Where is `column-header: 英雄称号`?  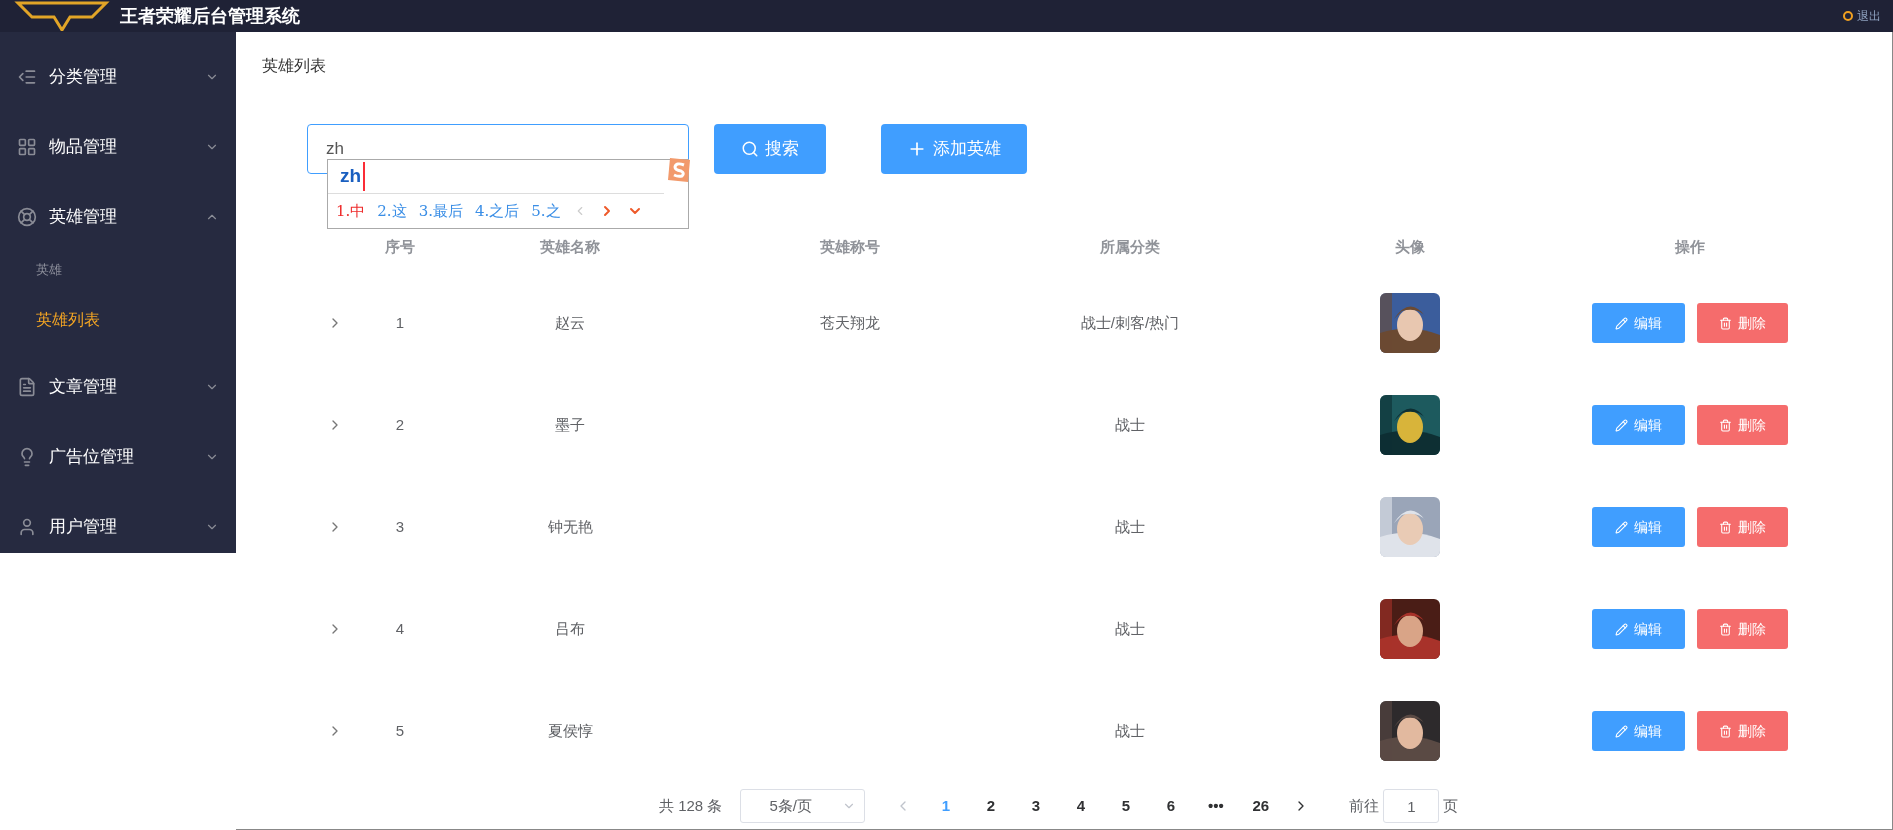
column-header: 英雄称号 is located at coordinates (850, 246).